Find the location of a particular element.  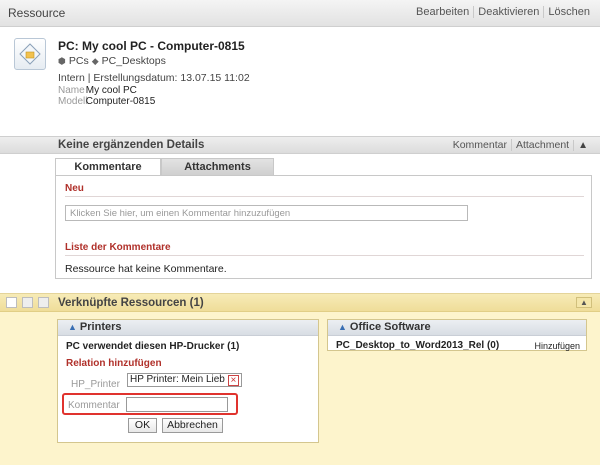

breadcrumb-item-desktops: PC_Desktops is located at coordinates (134, 61).